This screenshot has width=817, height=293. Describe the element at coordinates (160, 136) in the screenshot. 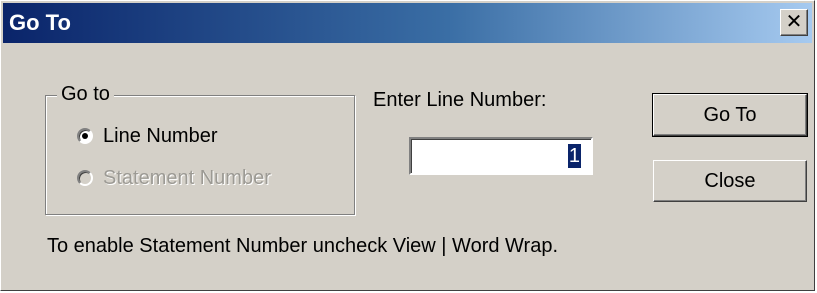

I see `radio-line-number-label: Line Number` at that location.